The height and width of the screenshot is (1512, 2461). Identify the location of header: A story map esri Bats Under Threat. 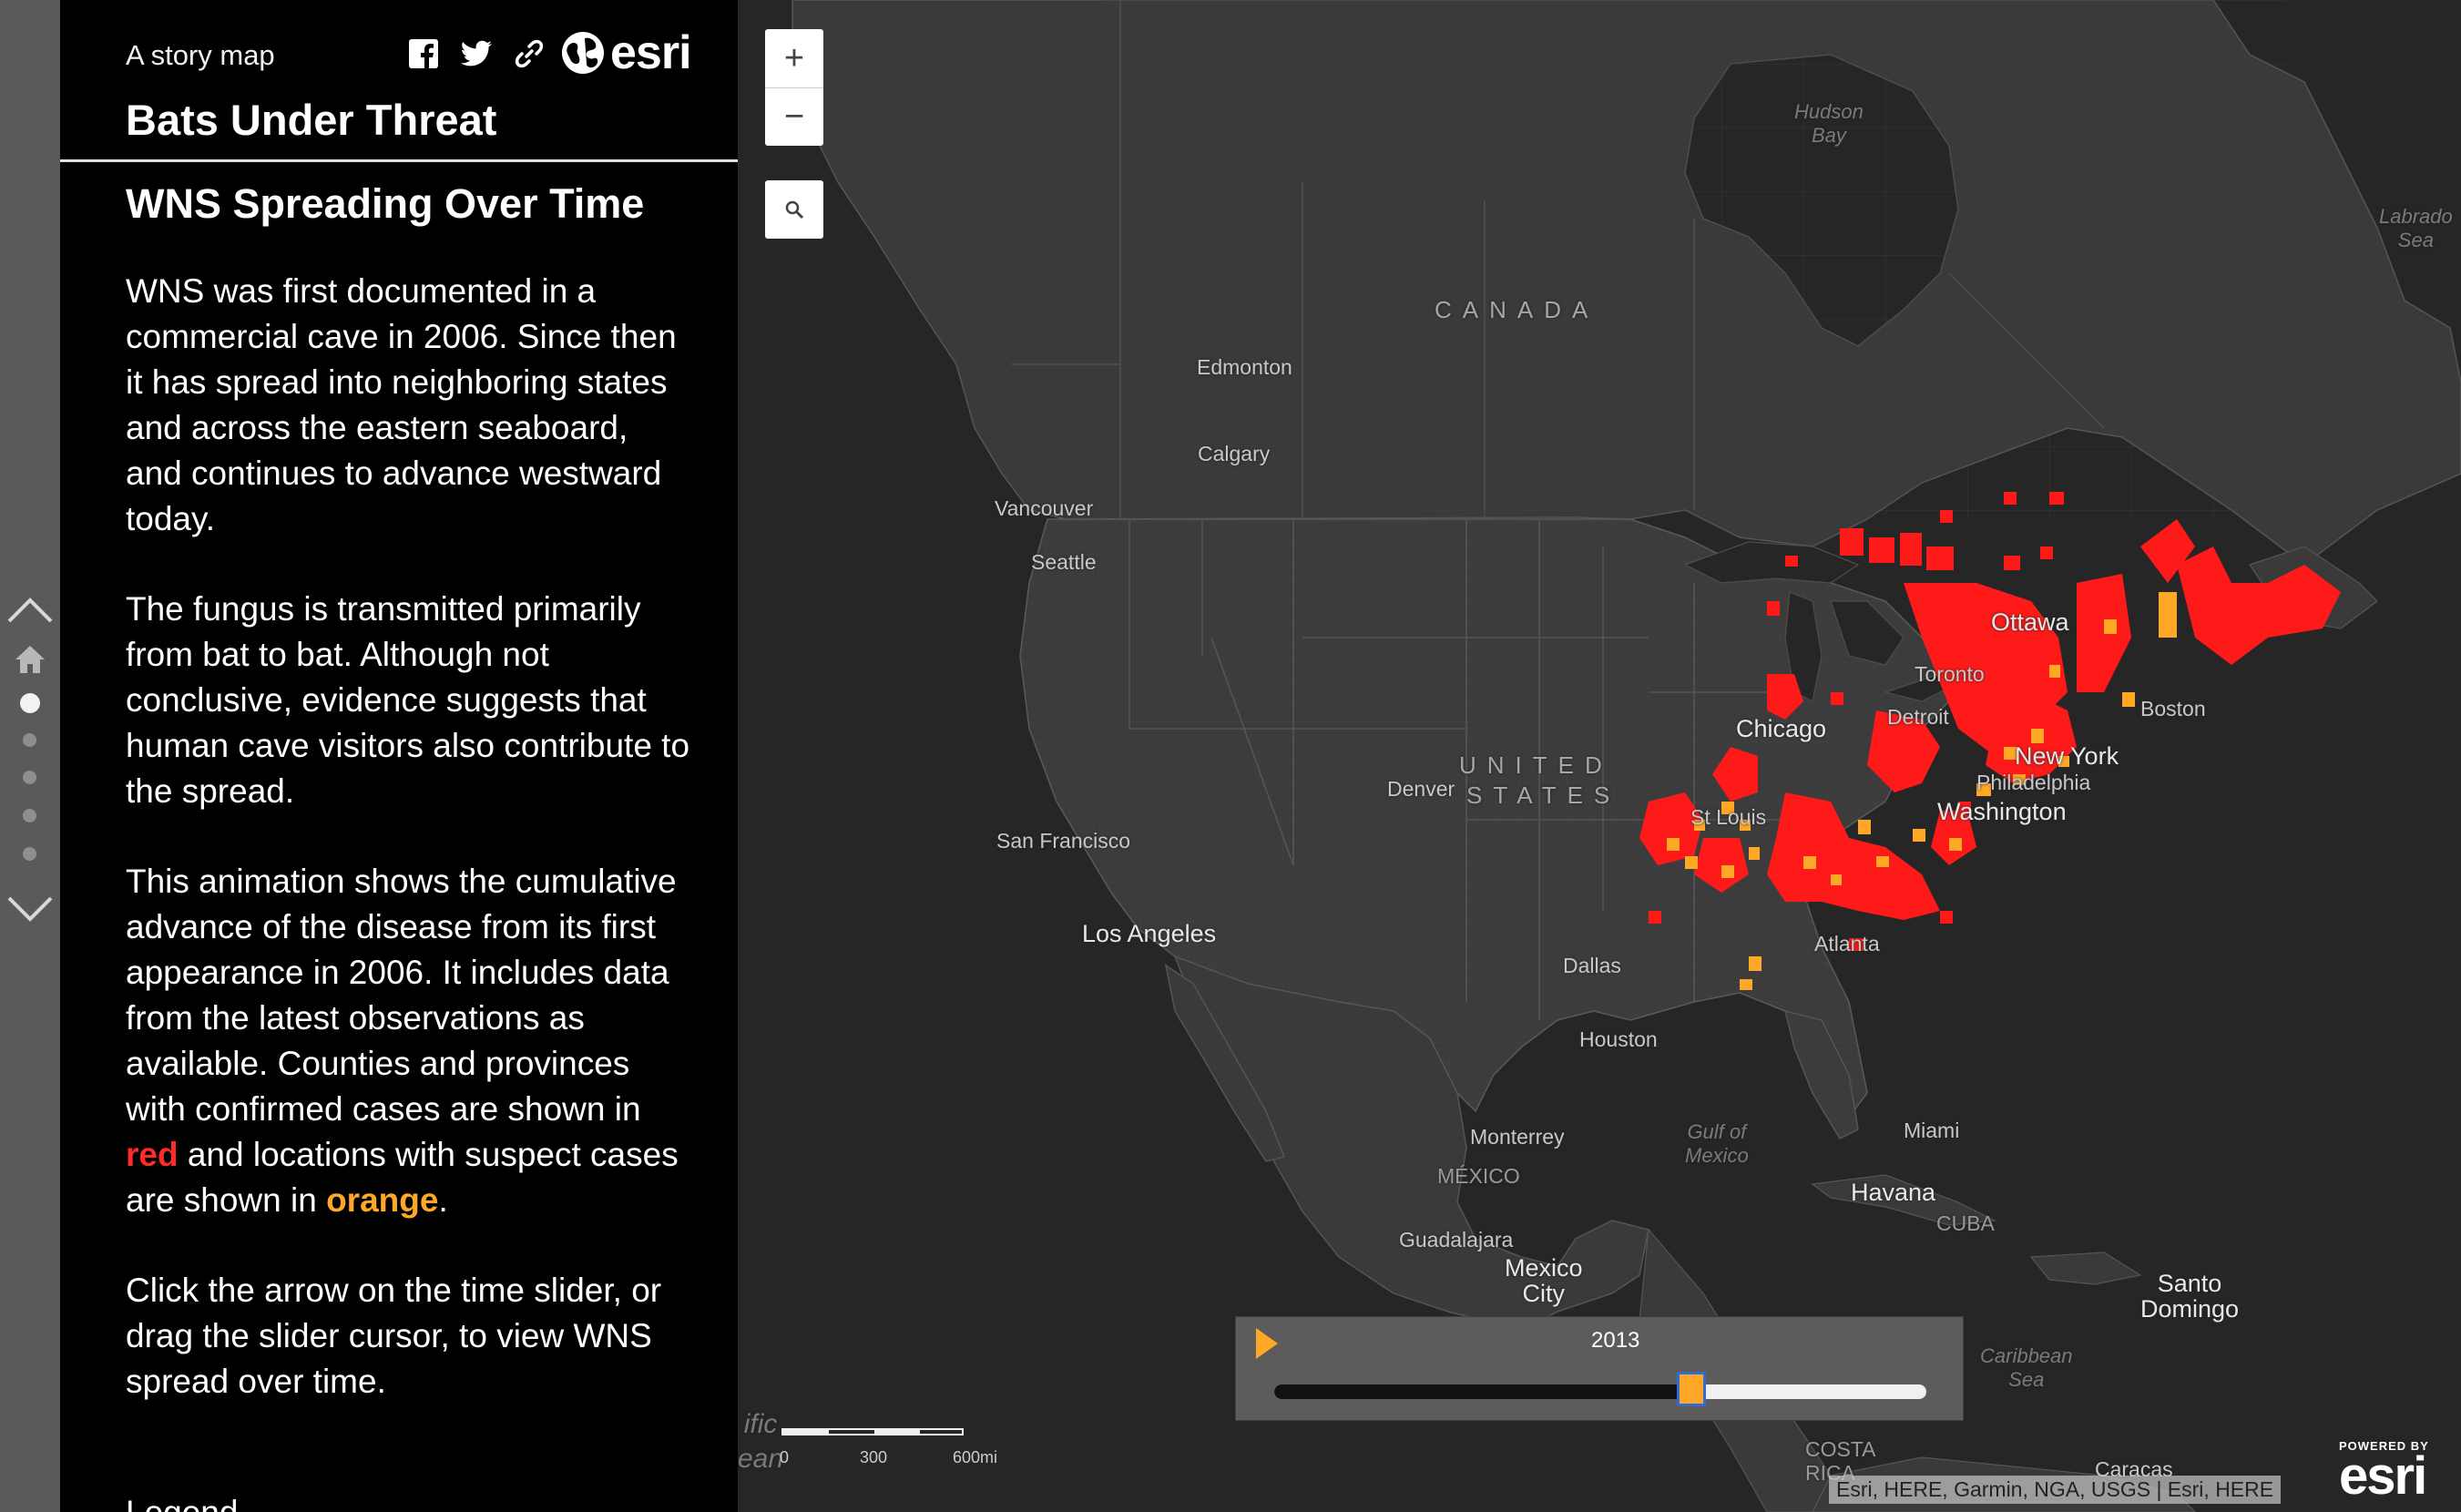
(399, 81).